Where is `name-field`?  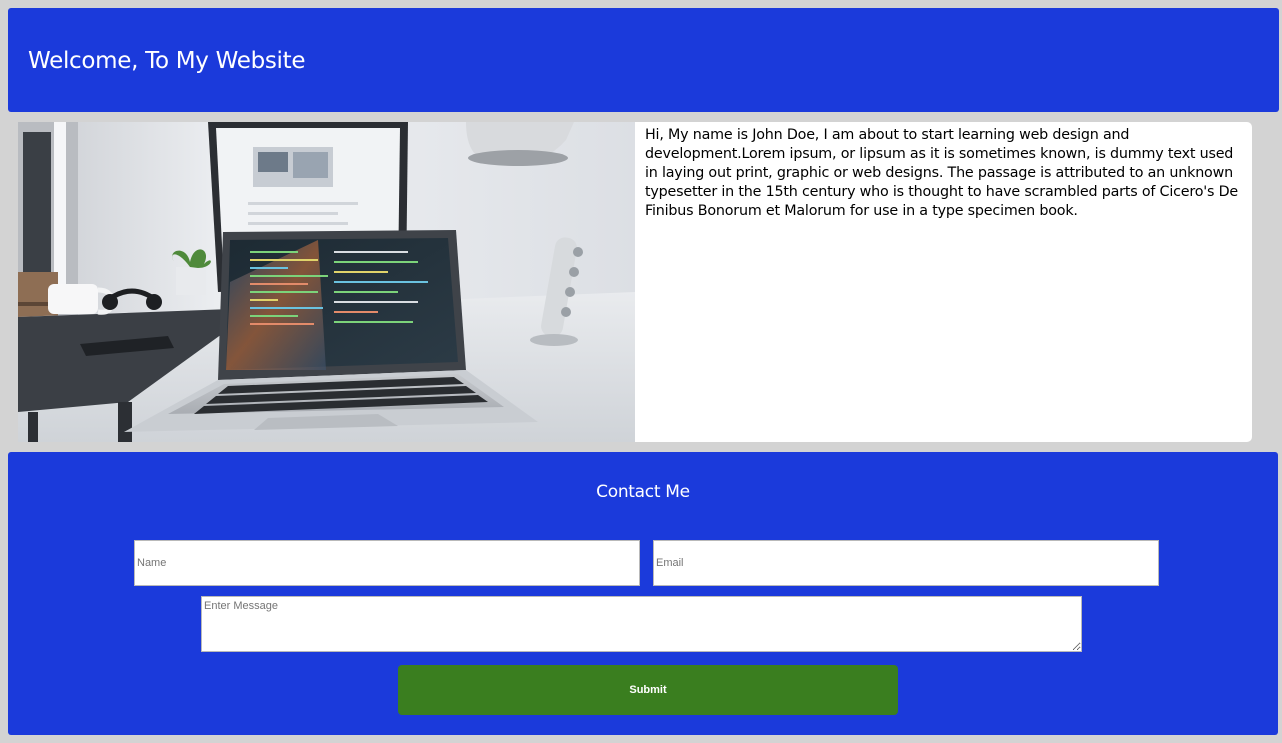
name-field is located at coordinates (387, 563).